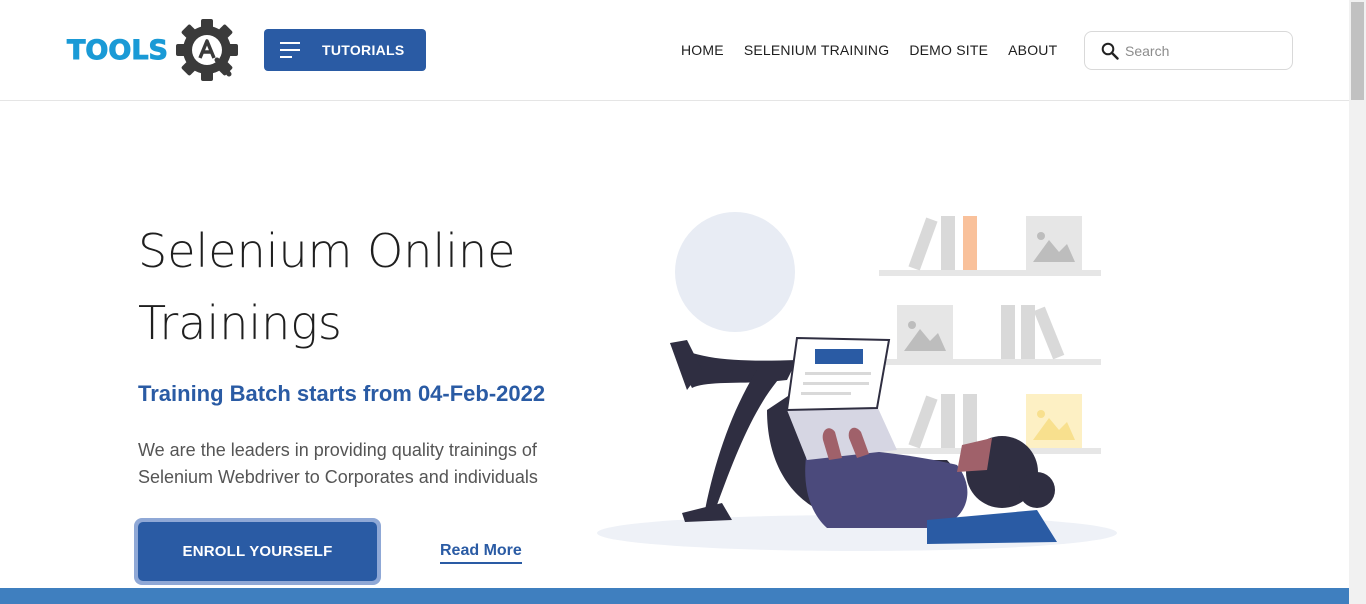  I want to click on hero-title: Selenium Online Trainings, so click(358, 287).